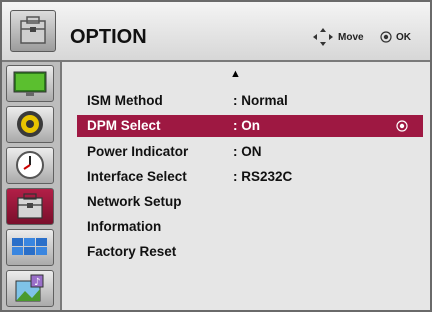 The width and height of the screenshot is (432, 312). What do you see at coordinates (250, 202) in the screenshot?
I see `menu-item-network-setup: Network Setup` at bounding box center [250, 202].